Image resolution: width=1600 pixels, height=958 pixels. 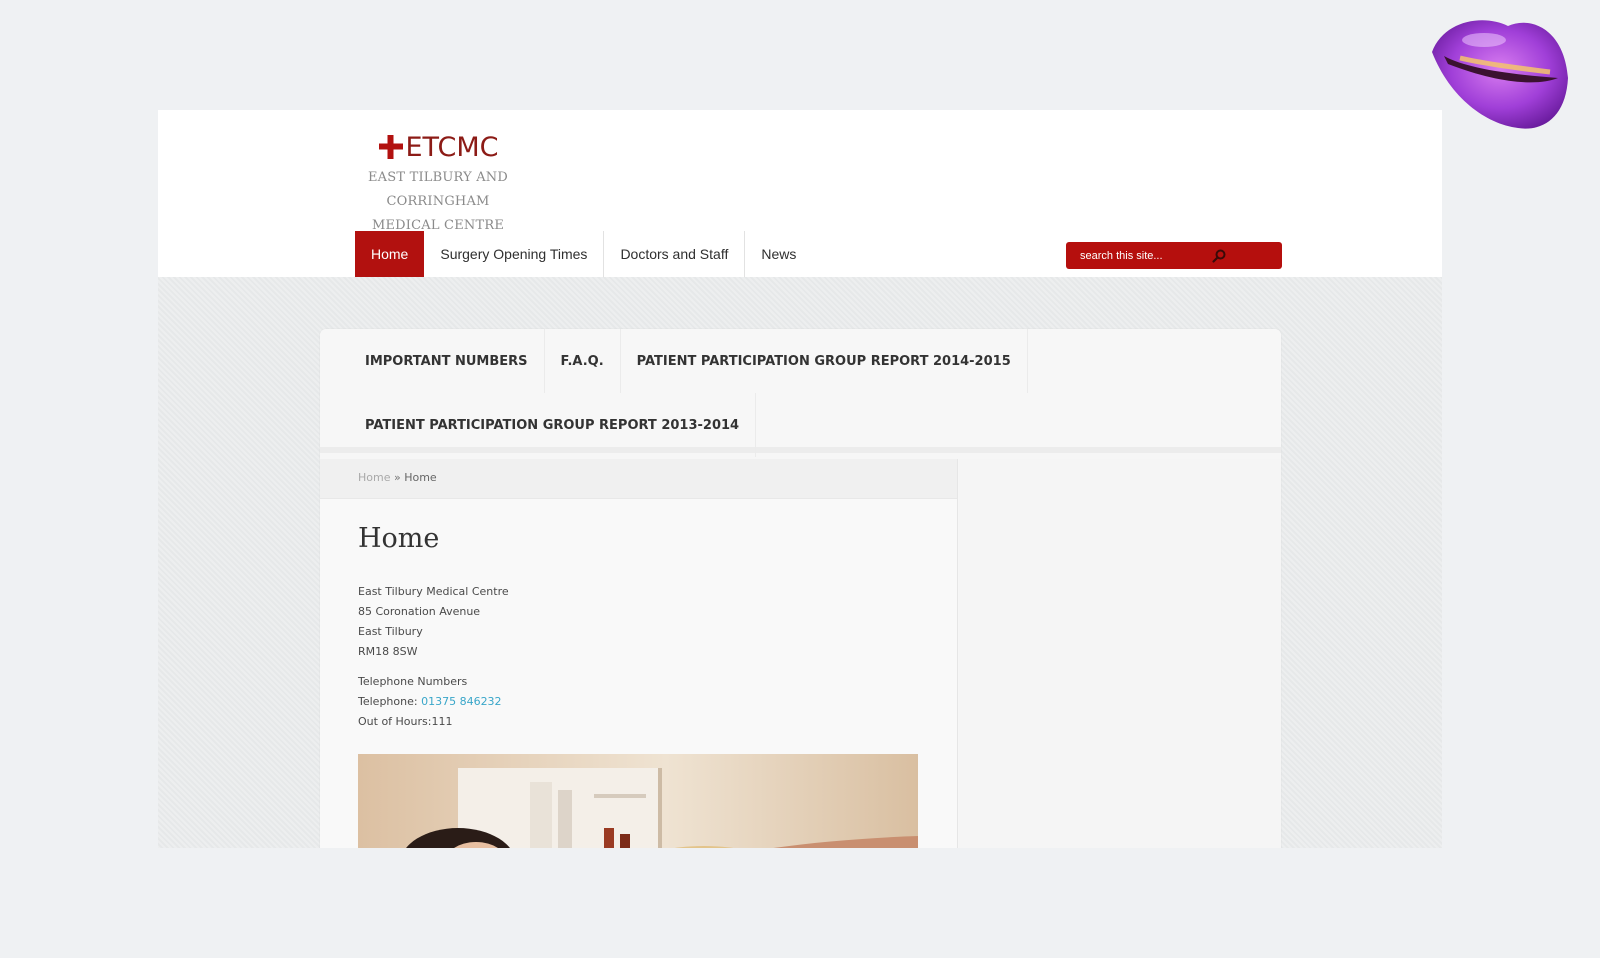 I want to click on nav-item-doctors-and-staff: Doctors and Staff, so click(x=675, y=254).